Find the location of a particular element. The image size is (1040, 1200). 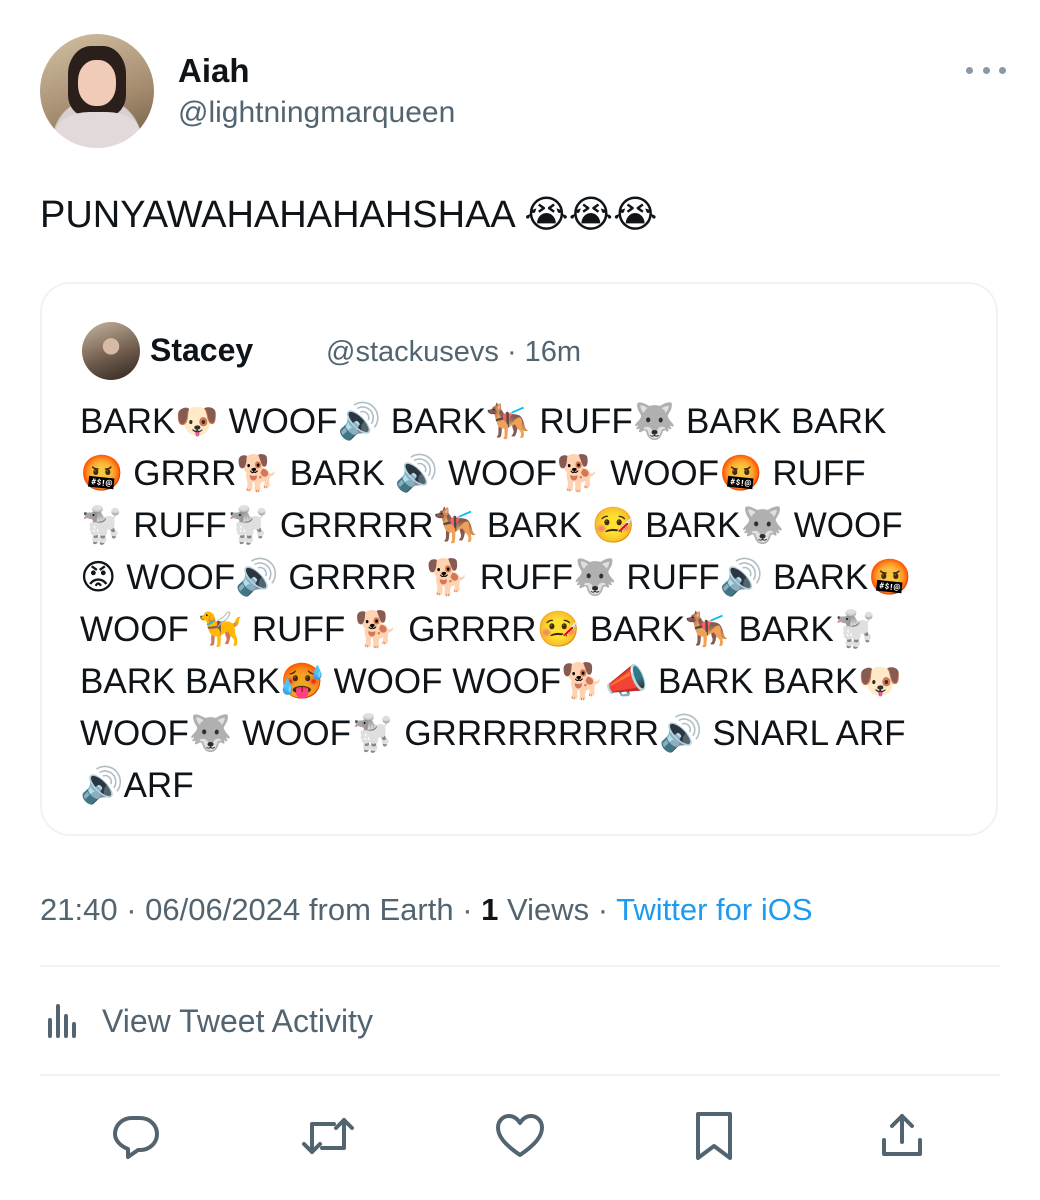

quoted-text-line: WOOF 🦮 RUFF 🐕 GRRRR🤒 BARK🐕‍🦺 BARK🐩 is located at coordinates (479, 629).